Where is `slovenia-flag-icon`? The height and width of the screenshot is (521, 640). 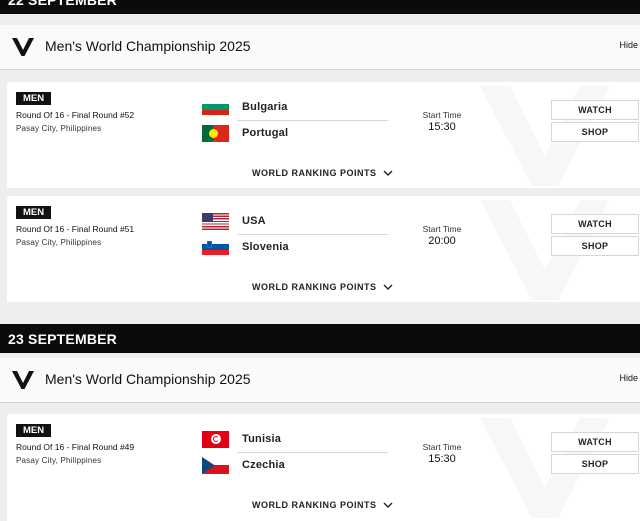
slovenia-flag-icon is located at coordinates (215, 247).